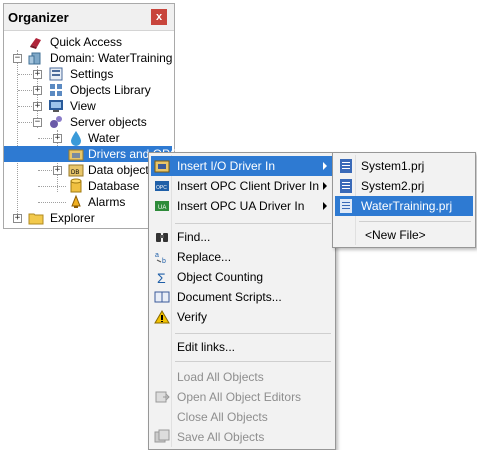 This screenshot has height=450, width=477. I want to click on menu-item-save-all-objects: Save All Objects, so click(242, 437).